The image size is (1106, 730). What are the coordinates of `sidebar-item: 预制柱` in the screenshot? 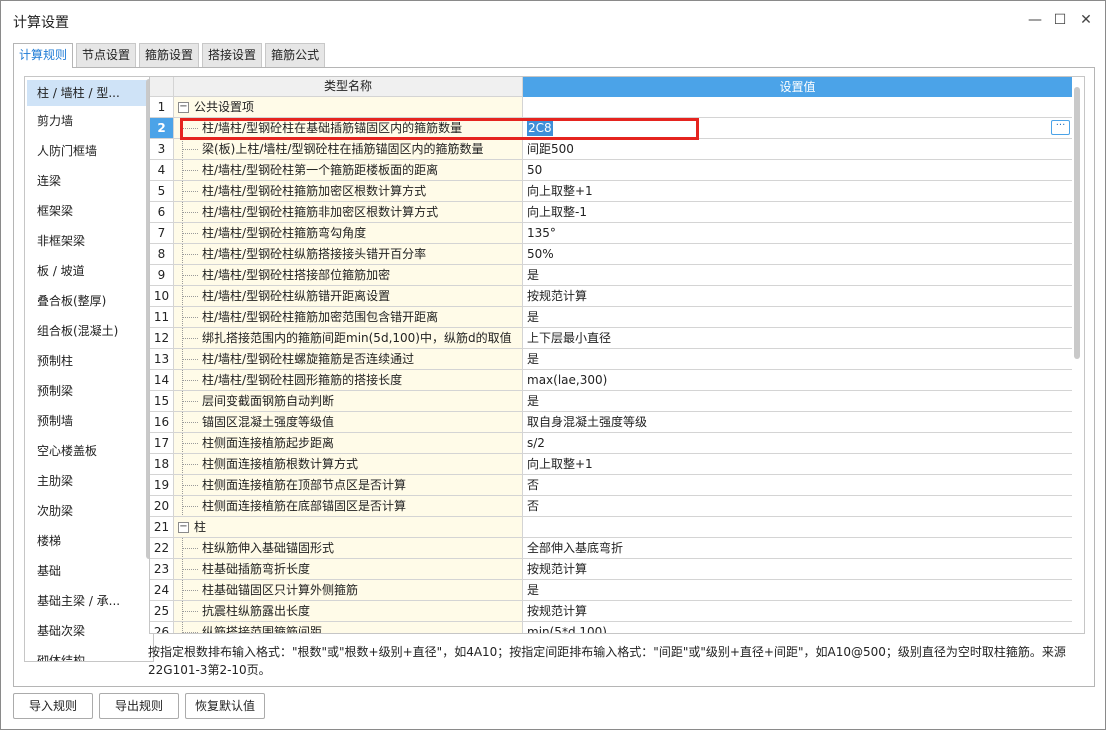 It's located at (89, 361).